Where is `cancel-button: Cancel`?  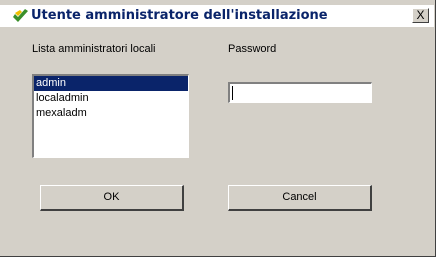
cancel-button: Cancel is located at coordinates (300, 198).